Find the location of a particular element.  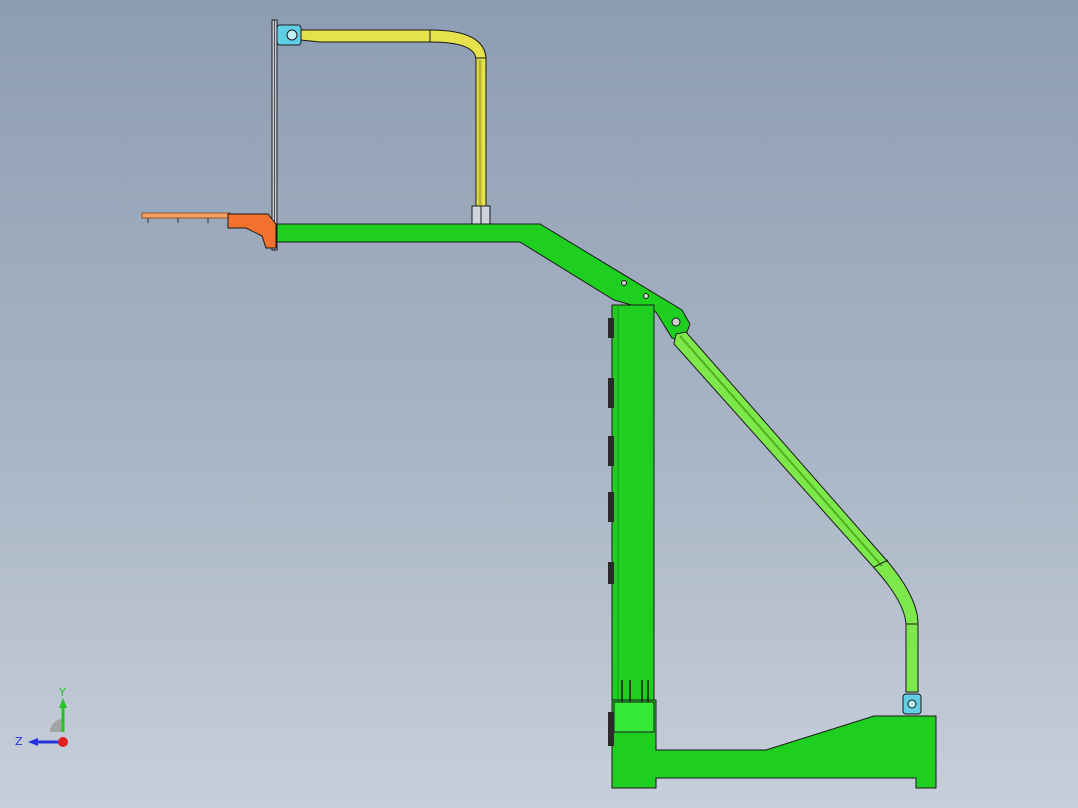

diagonal-brace is located at coordinates (796, 512).